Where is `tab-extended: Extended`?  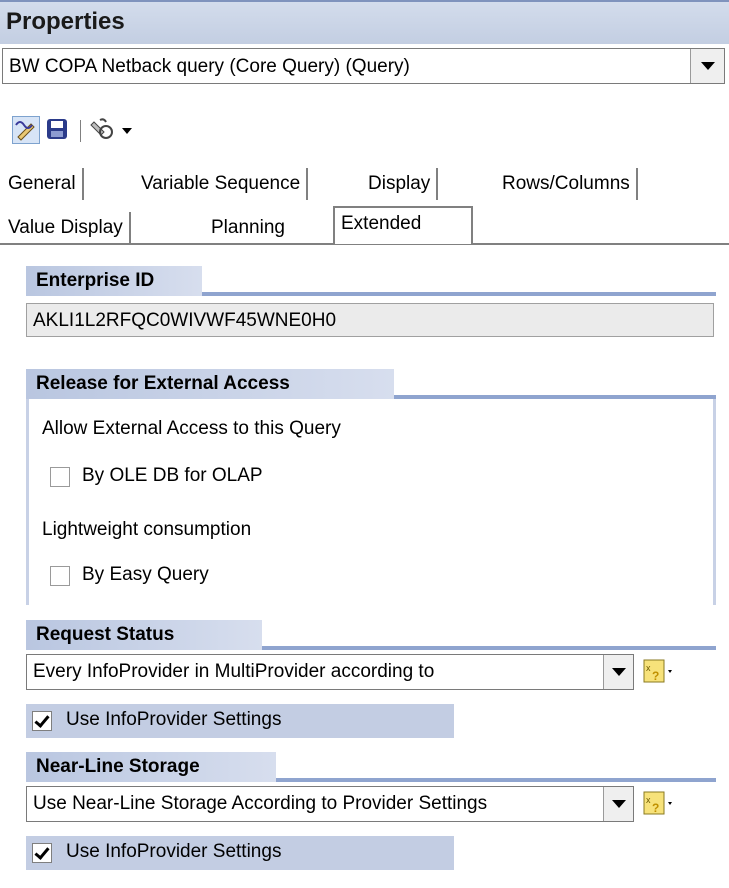
tab-extended: Extended is located at coordinates (403, 225).